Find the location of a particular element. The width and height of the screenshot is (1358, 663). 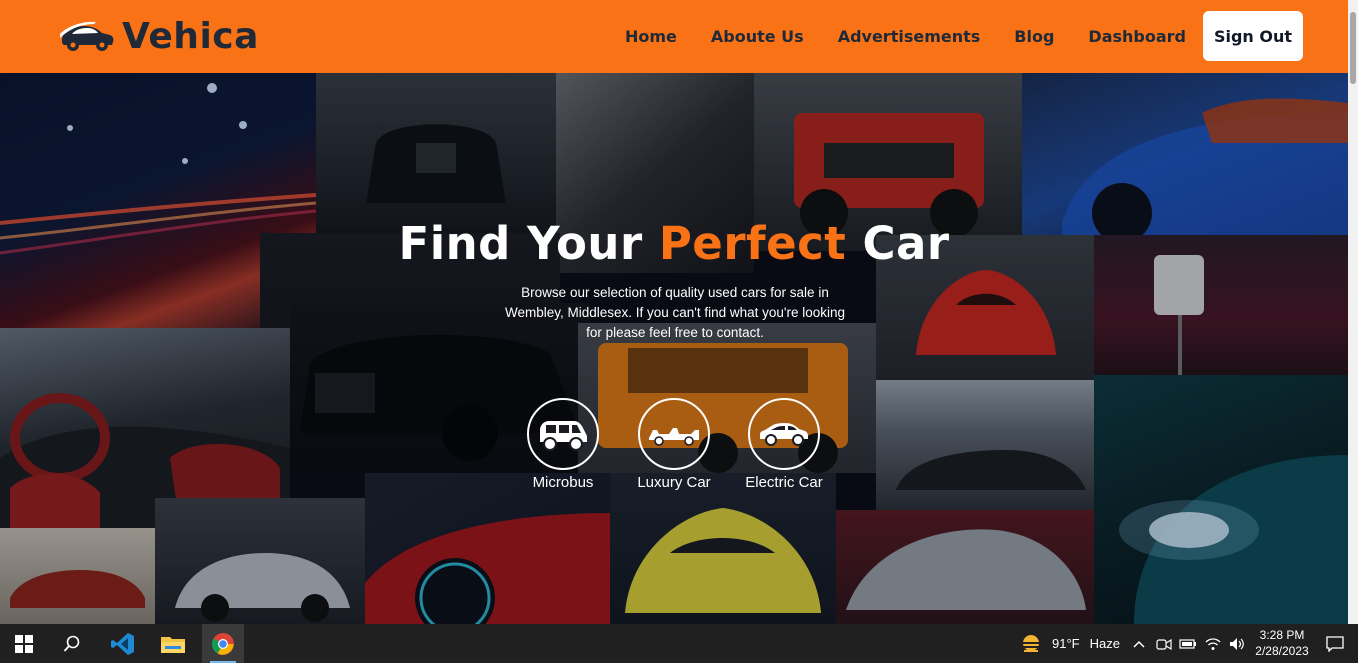

volume-icon is located at coordinates (1237, 643).